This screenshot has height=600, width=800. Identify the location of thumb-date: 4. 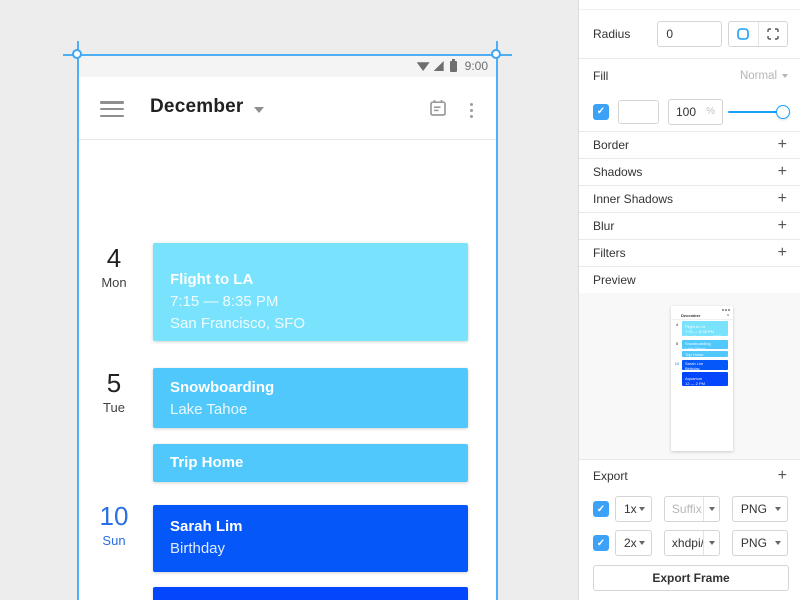
(677, 324).